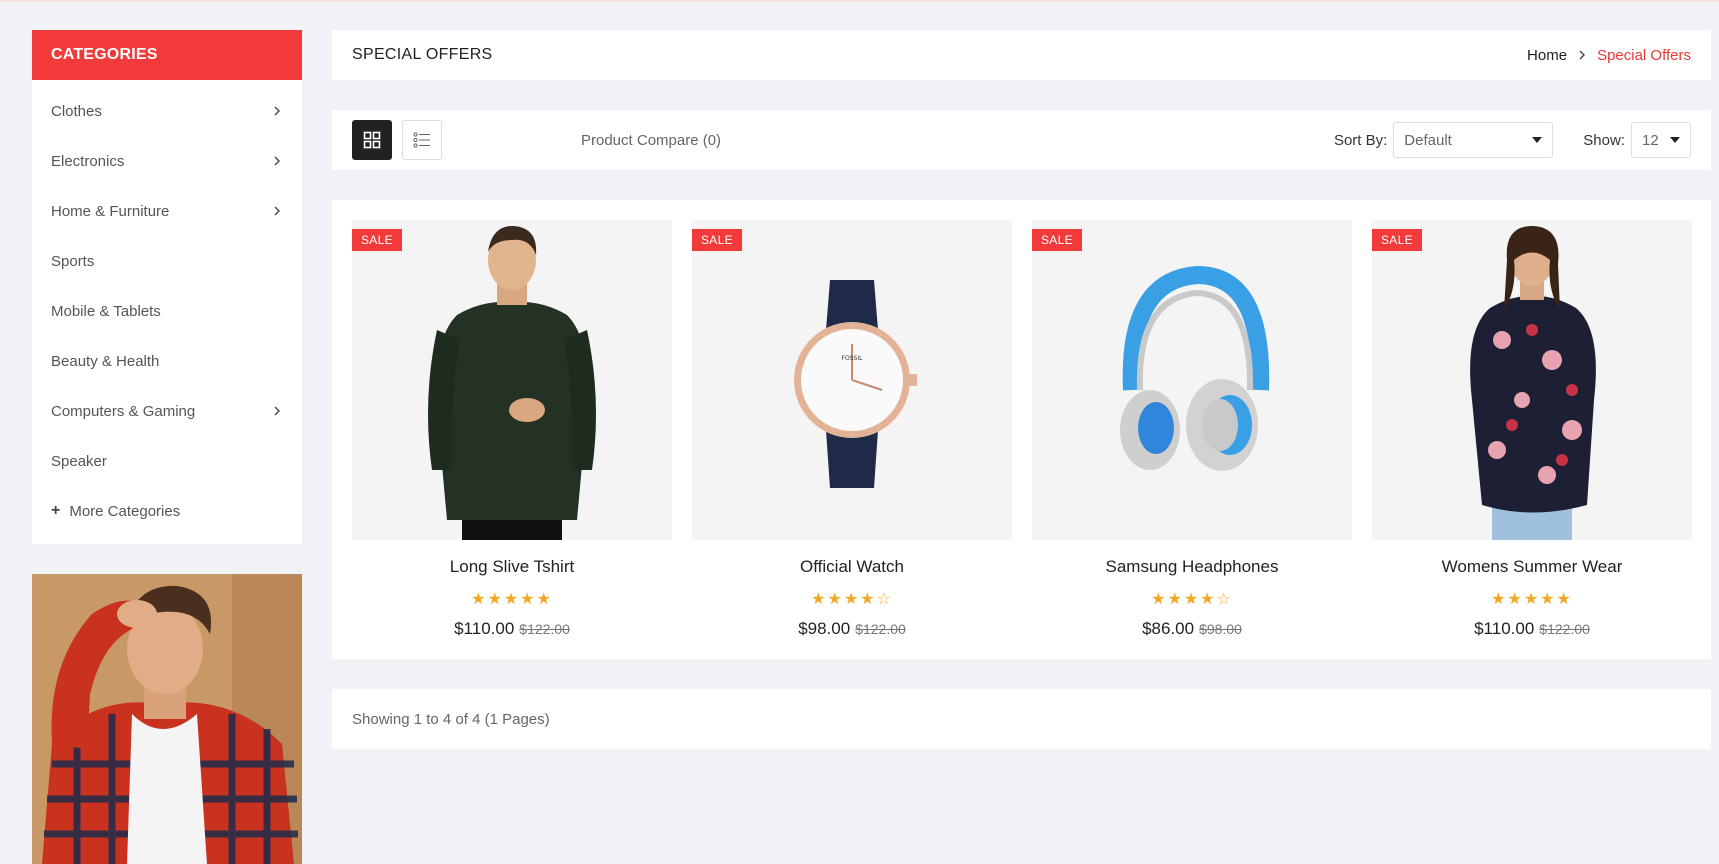 This screenshot has height=864, width=1719. Describe the element at coordinates (824, 628) in the screenshot. I see `product-price: $98.00` at that location.